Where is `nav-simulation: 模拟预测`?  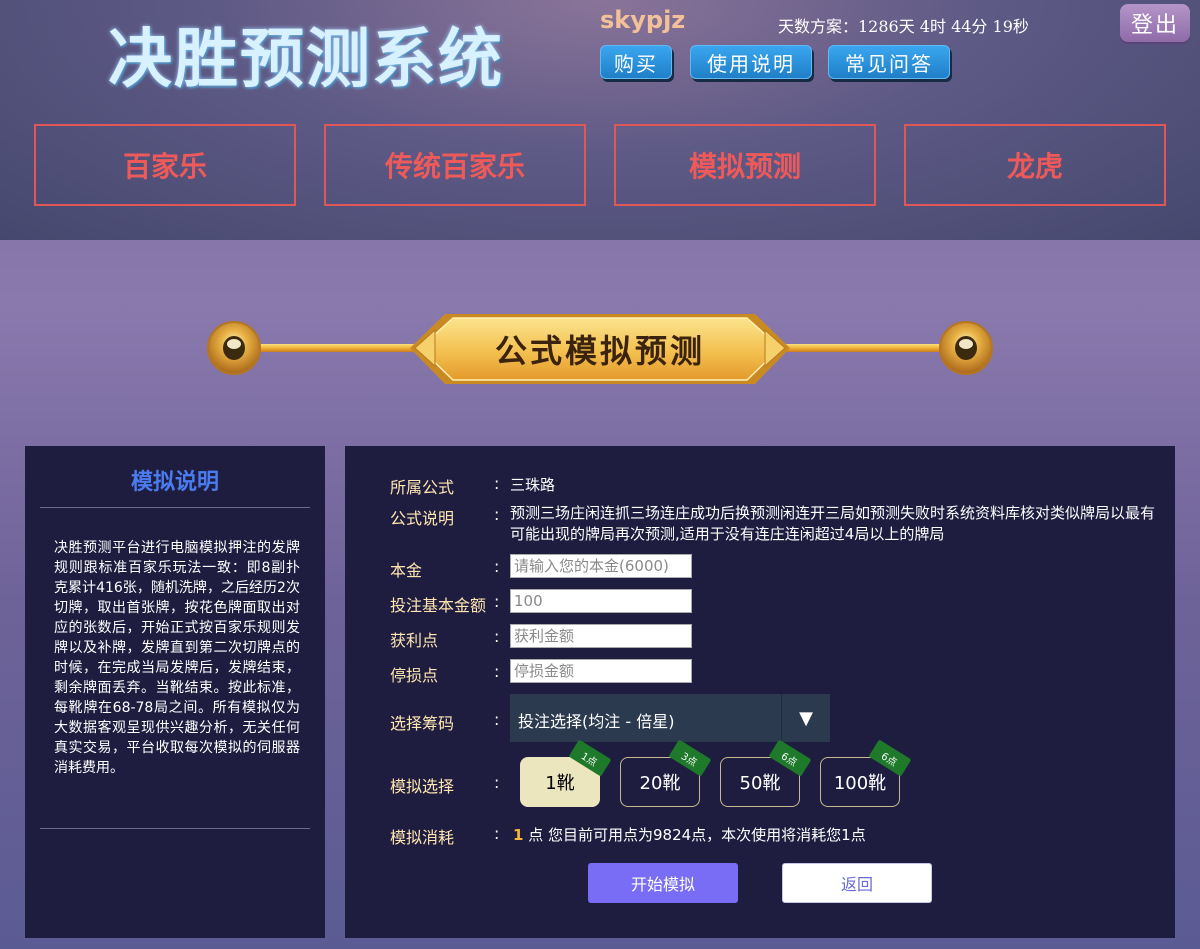
nav-simulation: 模拟预测 is located at coordinates (745, 165).